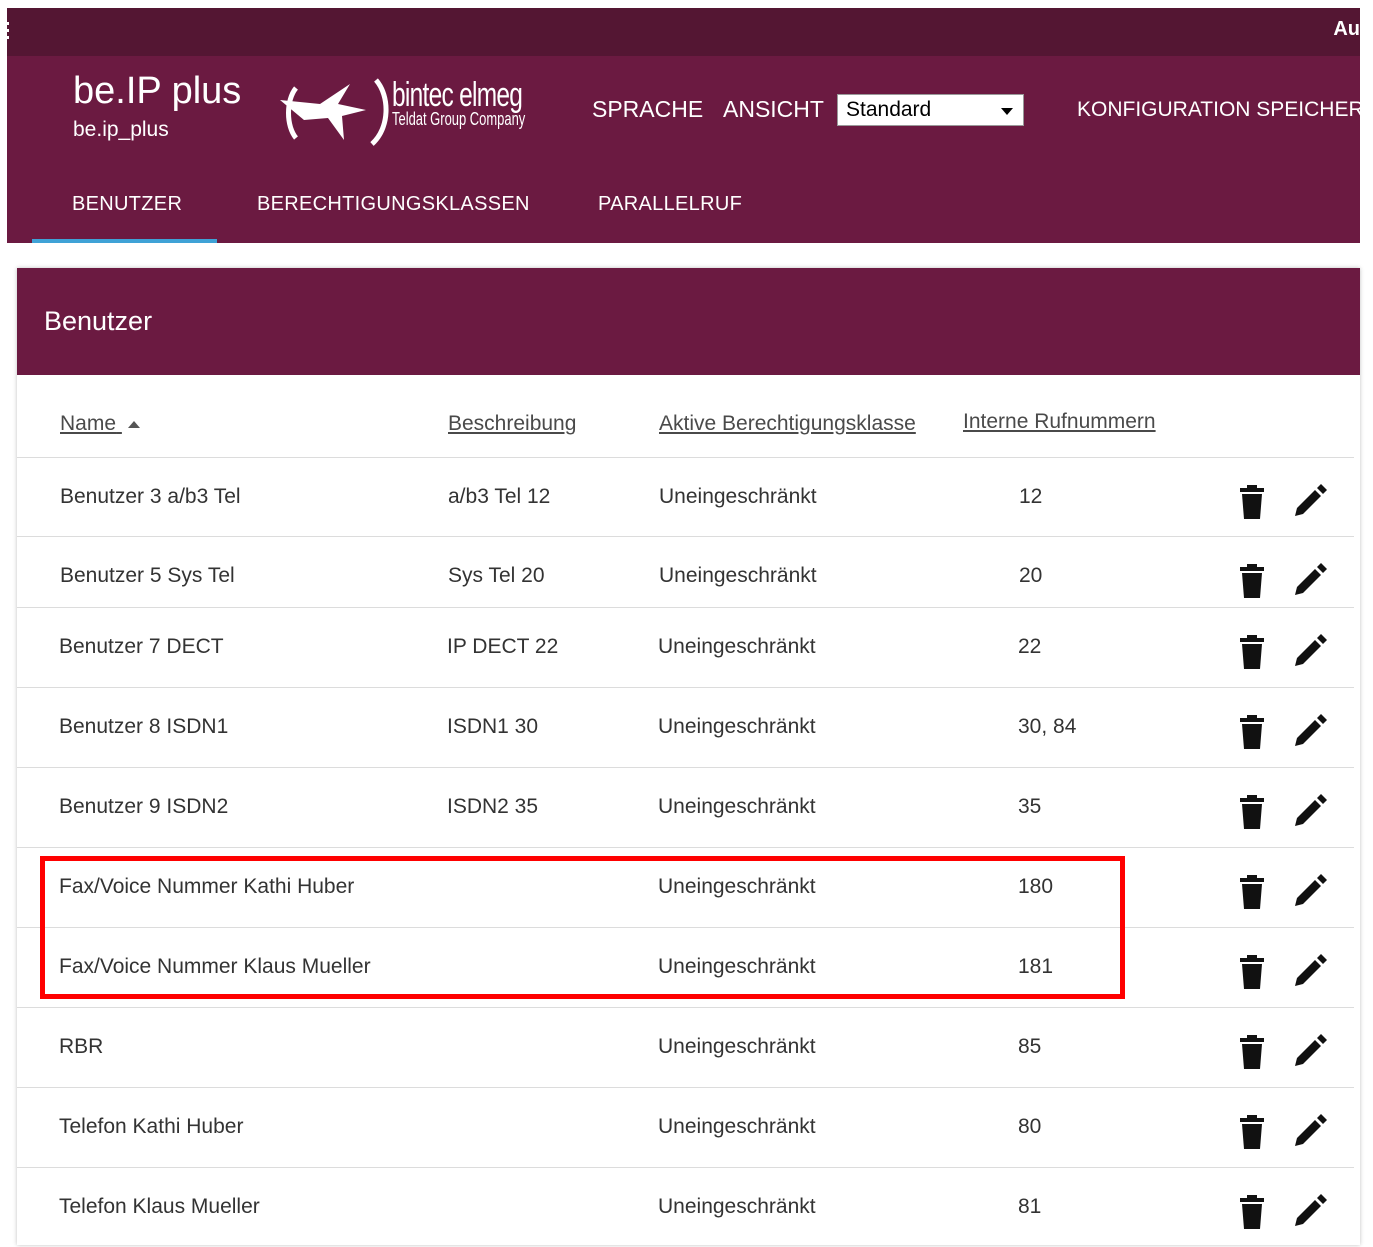 Image resolution: width=1373 pixels, height=1247 pixels. Describe the element at coordinates (1031, 496) in the screenshot. I see `cell-numbers: 12` at that location.